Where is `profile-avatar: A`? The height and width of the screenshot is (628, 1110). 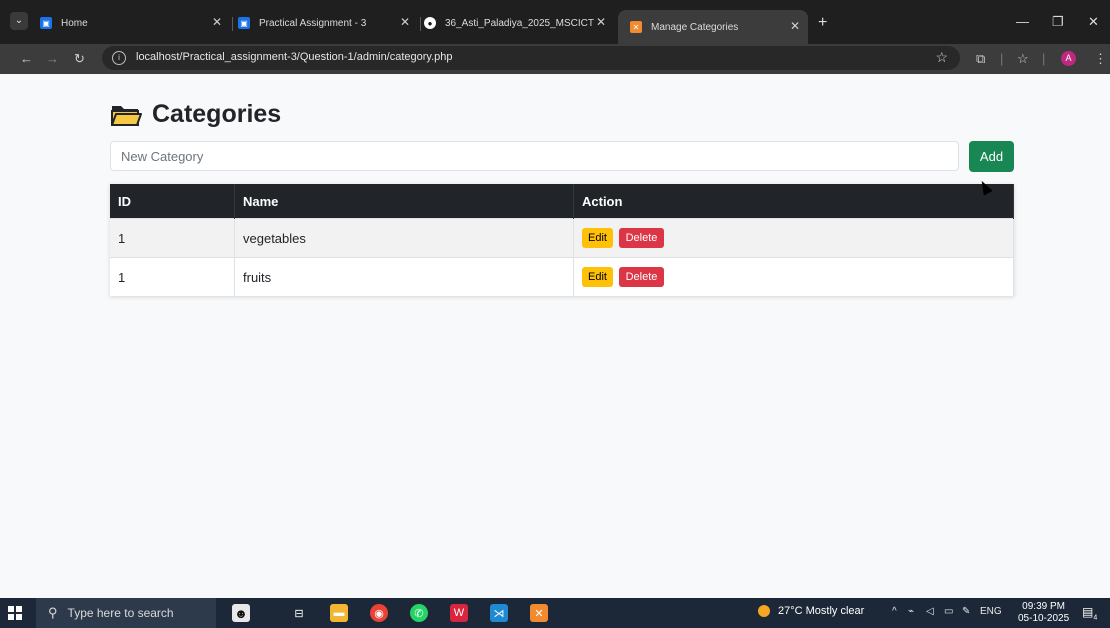 profile-avatar: A is located at coordinates (1068, 58).